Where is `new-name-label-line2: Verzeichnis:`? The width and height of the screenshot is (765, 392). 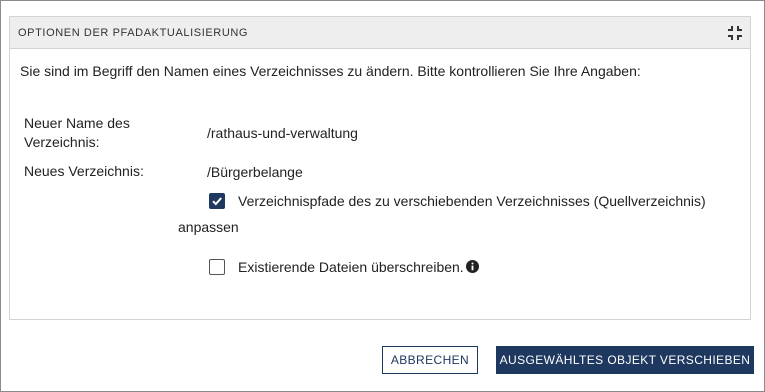
new-name-label-line2: Verzeichnis: is located at coordinates (62, 142).